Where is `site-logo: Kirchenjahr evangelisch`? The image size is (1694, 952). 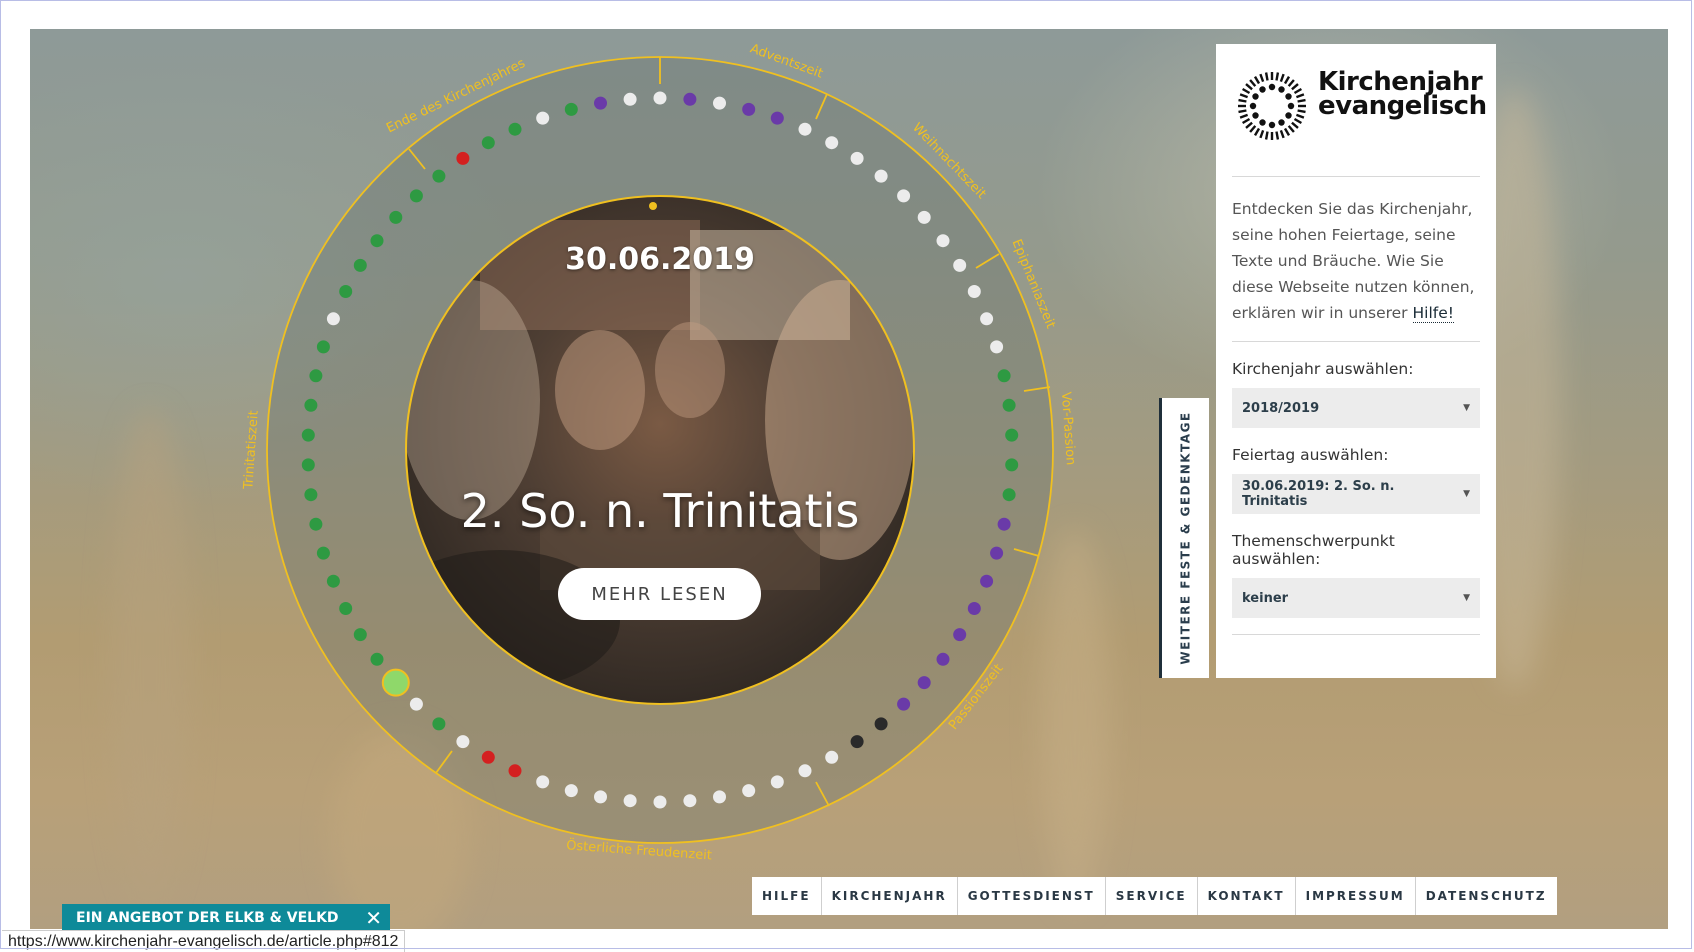 site-logo: Kirchenjahr evangelisch is located at coordinates (1359, 110).